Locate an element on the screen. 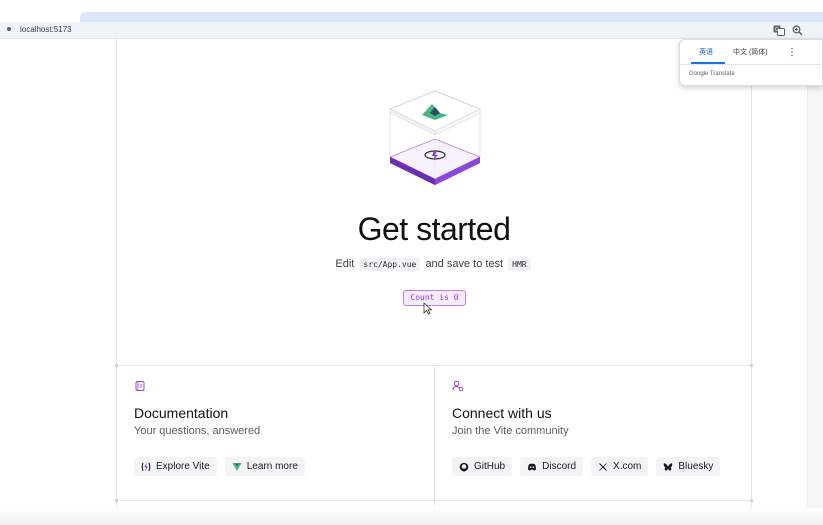 This screenshot has width=823, height=525. hmr-code: HMR is located at coordinates (519, 264).